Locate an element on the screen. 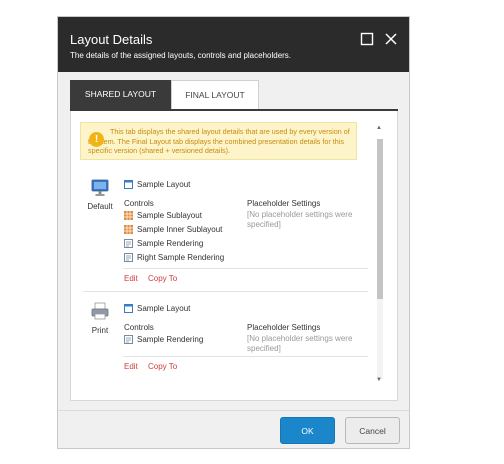  device-divider is located at coordinates (225, 291).